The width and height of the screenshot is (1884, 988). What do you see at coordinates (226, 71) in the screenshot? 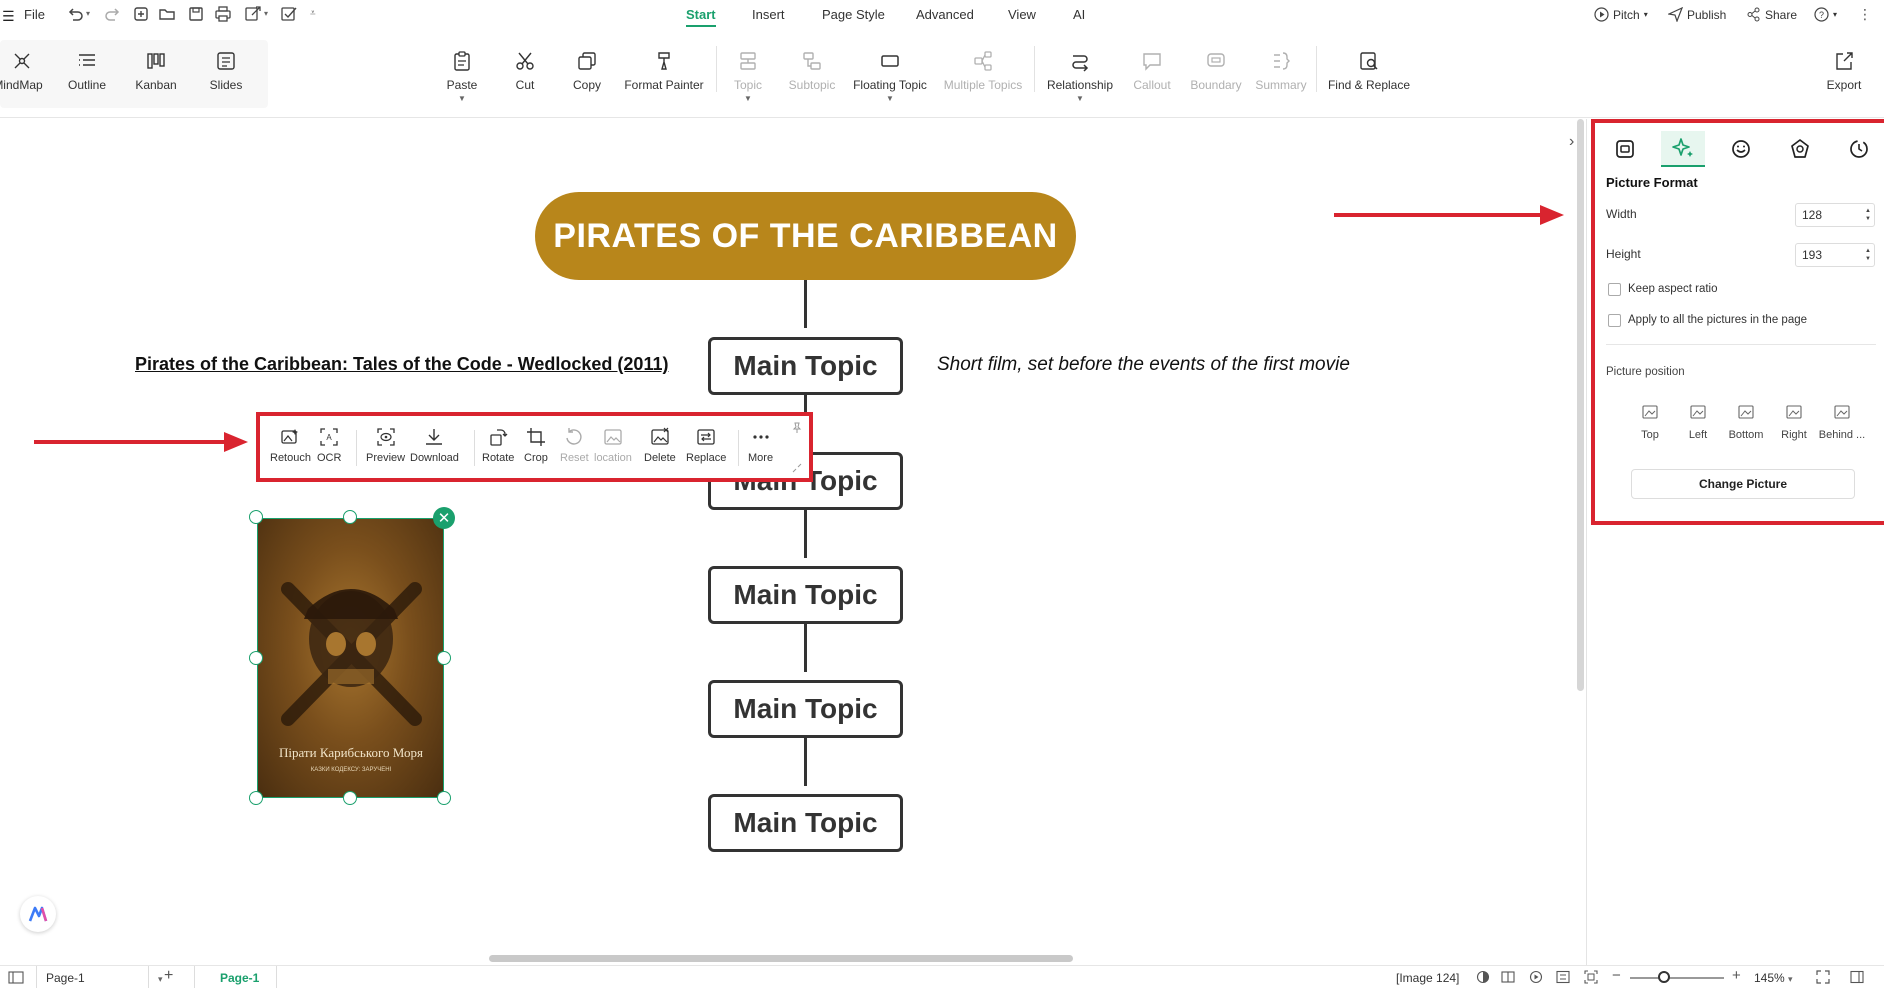
I see `view-slides: Slides` at bounding box center [226, 71].